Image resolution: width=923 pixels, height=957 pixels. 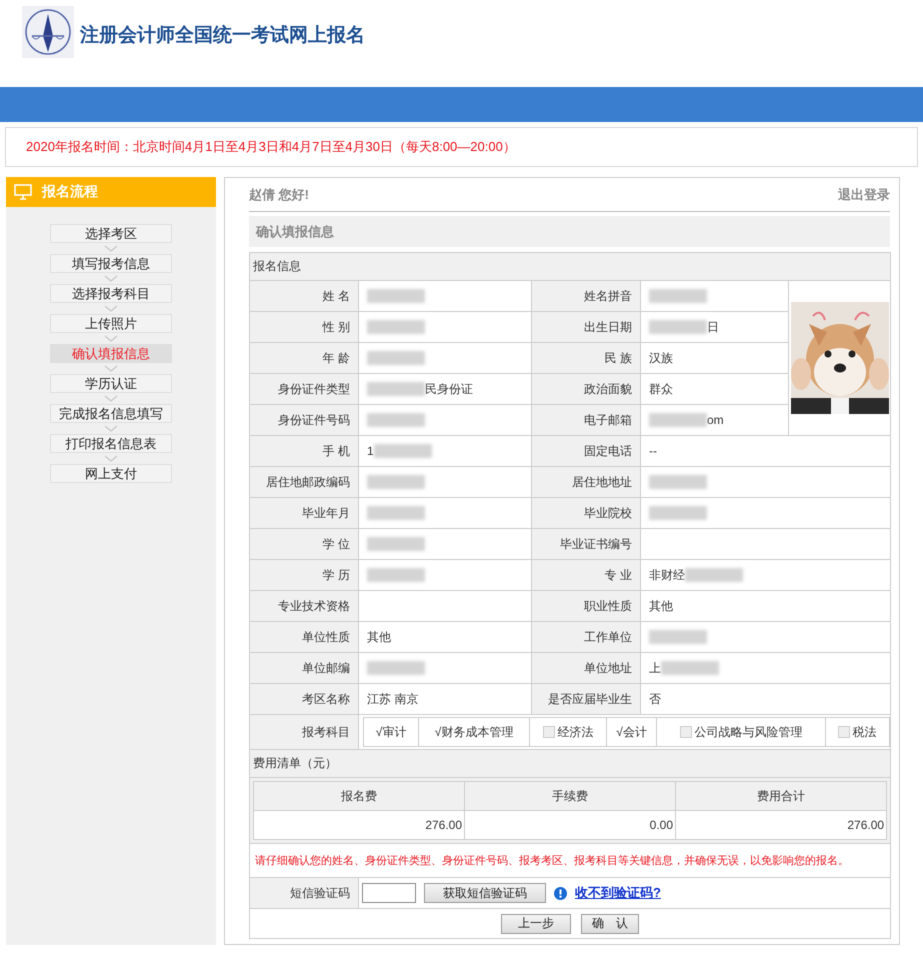 I want to click on step-item: 完成报名信息填写, so click(x=111, y=413).